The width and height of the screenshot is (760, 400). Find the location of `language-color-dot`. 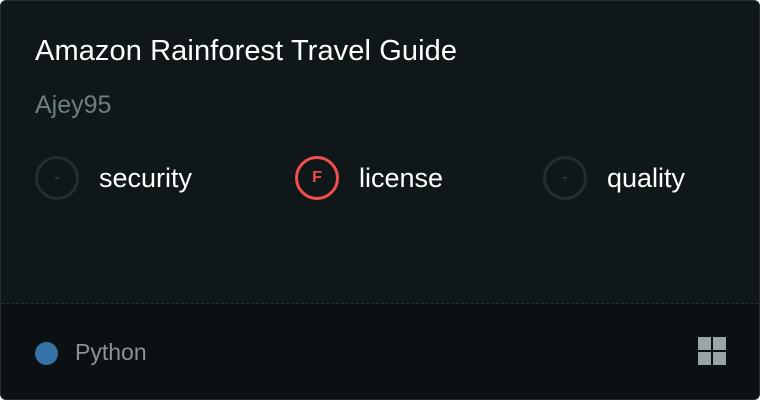

language-color-dot is located at coordinates (46, 353).